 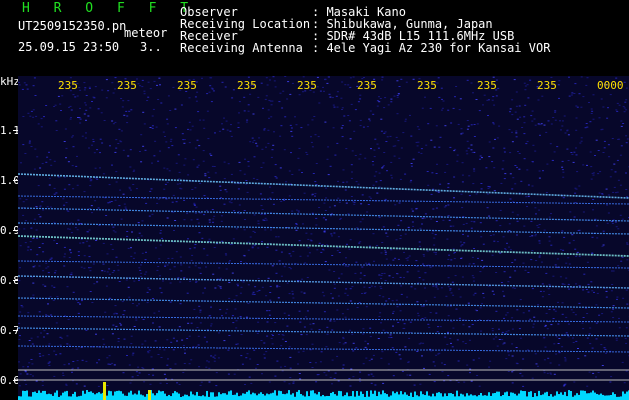 I want to click on x-tick-label: 0000, so click(x=610, y=85).